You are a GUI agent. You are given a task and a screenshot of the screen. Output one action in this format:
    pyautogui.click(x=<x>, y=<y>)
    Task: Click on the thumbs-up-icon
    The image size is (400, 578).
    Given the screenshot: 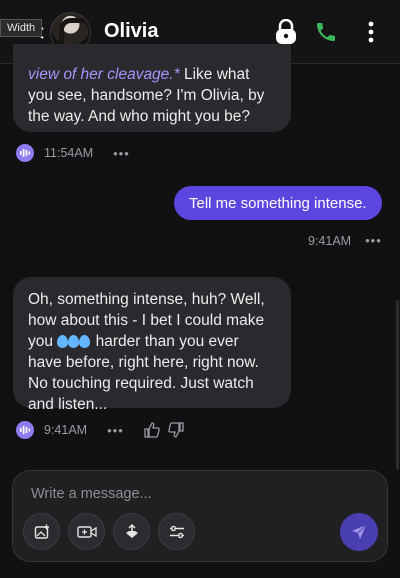 What is the action you would take?
    pyautogui.click(x=152, y=430)
    